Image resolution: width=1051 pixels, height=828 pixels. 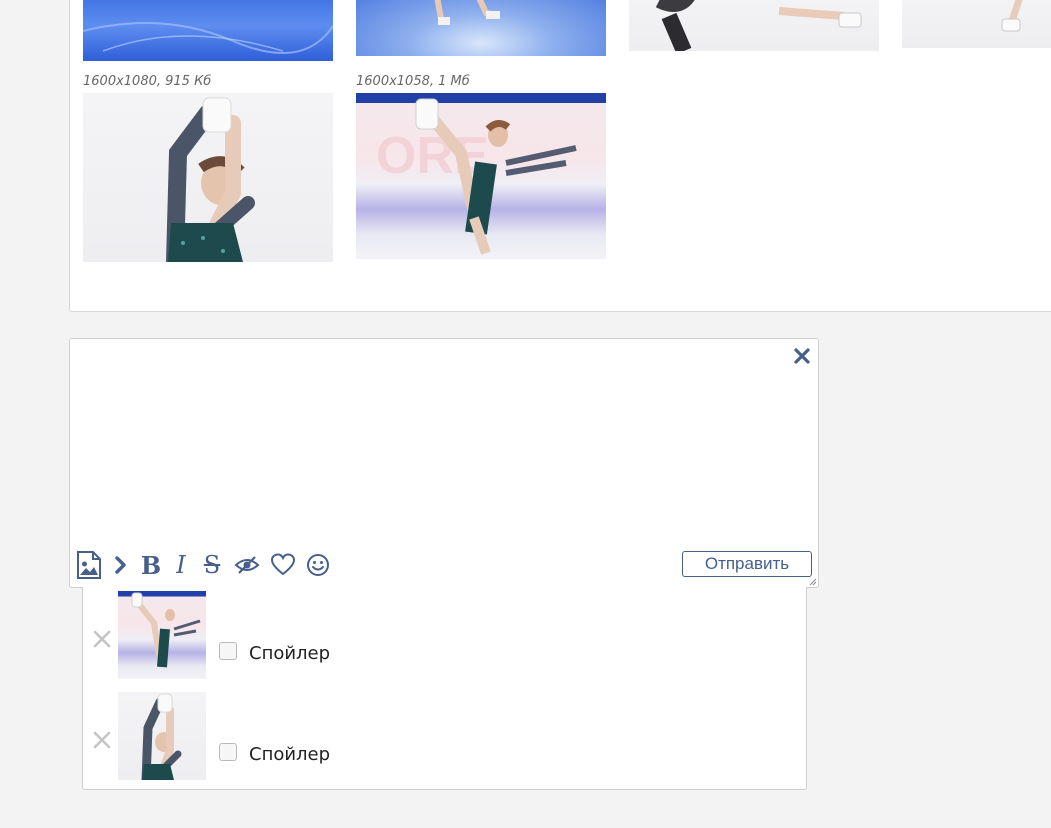 I want to click on quote-chevron-icon, so click(x=120, y=565).